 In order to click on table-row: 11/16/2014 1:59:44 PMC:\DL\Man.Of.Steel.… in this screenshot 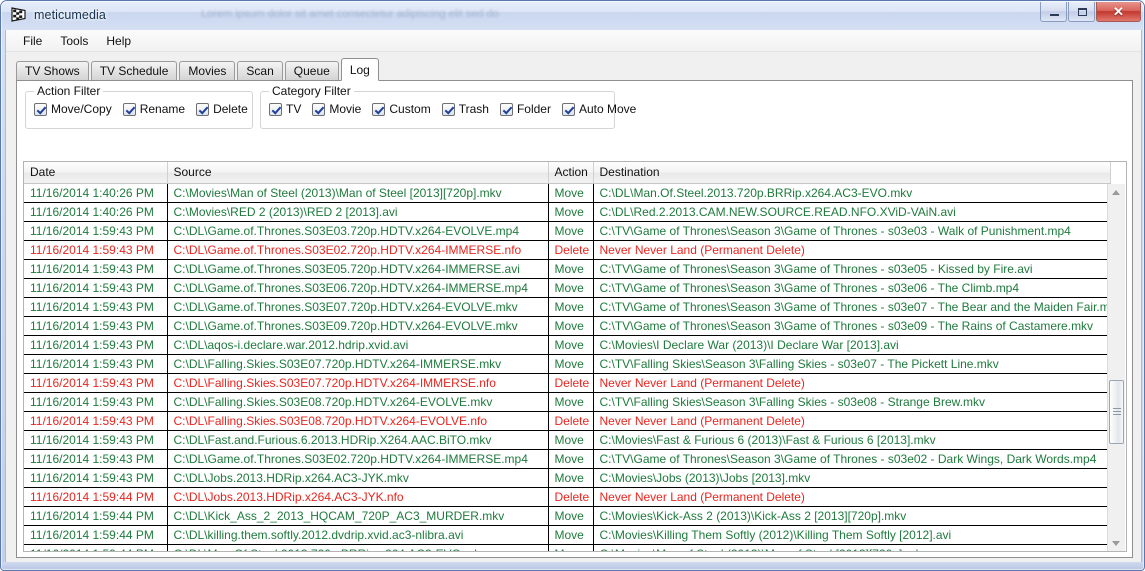, I will do `click(567, 547)`.